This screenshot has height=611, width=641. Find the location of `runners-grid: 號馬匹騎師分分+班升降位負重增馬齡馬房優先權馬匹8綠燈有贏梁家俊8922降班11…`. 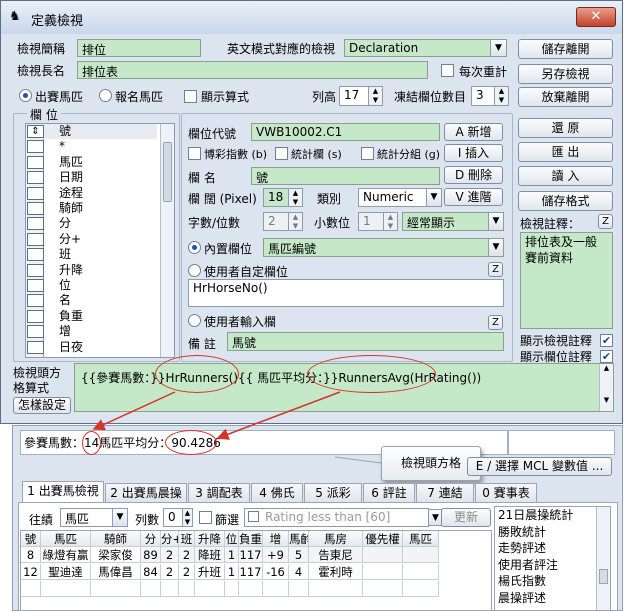

runners-grid: 號馬匹騎師分分+班升降位負重增馬齡馬房優先權馬匹8綠燈有贏梁家俊8922降班11… is located at coordinates (256, 570).